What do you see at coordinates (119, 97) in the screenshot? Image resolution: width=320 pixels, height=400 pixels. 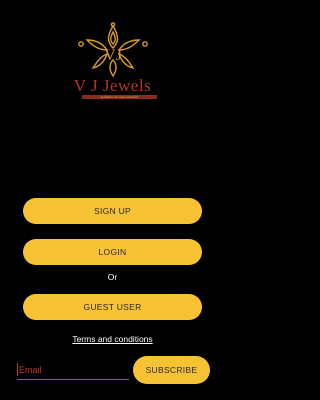 I see `brand-tagline: Jewellery for every occasion` at bounding box center [119, 97].